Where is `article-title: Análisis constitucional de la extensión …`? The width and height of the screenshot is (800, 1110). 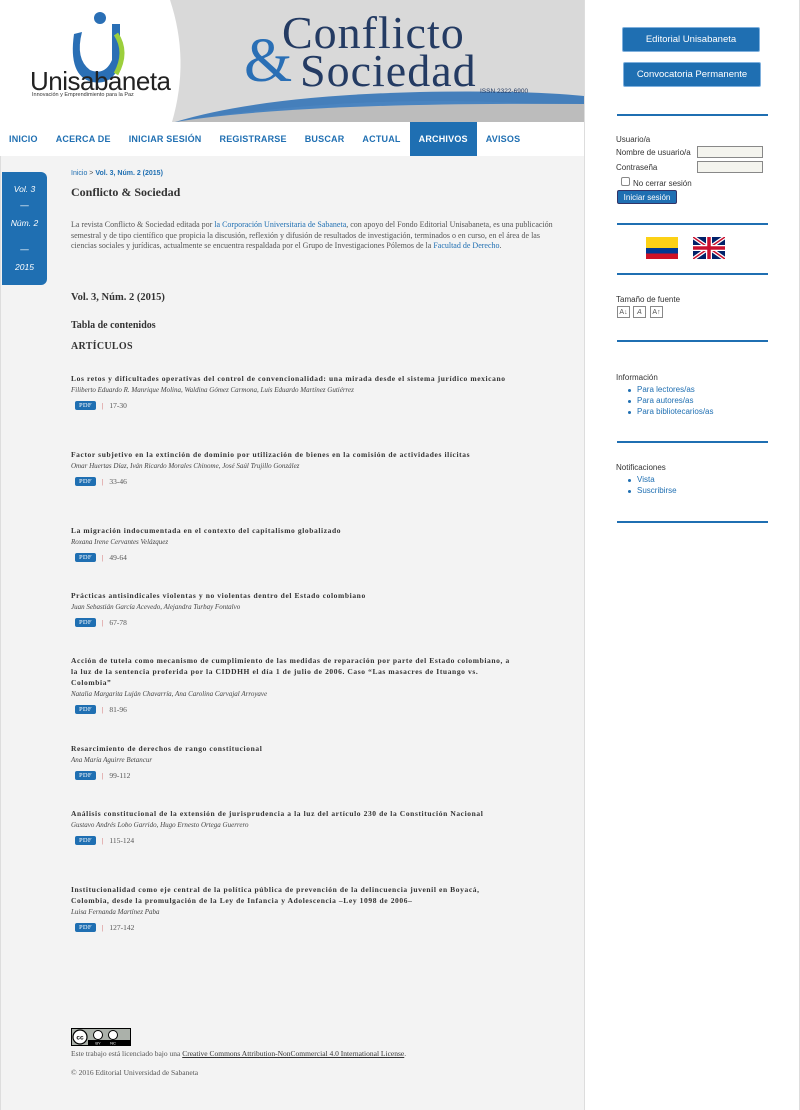 article-title: Análisis constitucional de la extensión … is located at coordinates (291, 813).